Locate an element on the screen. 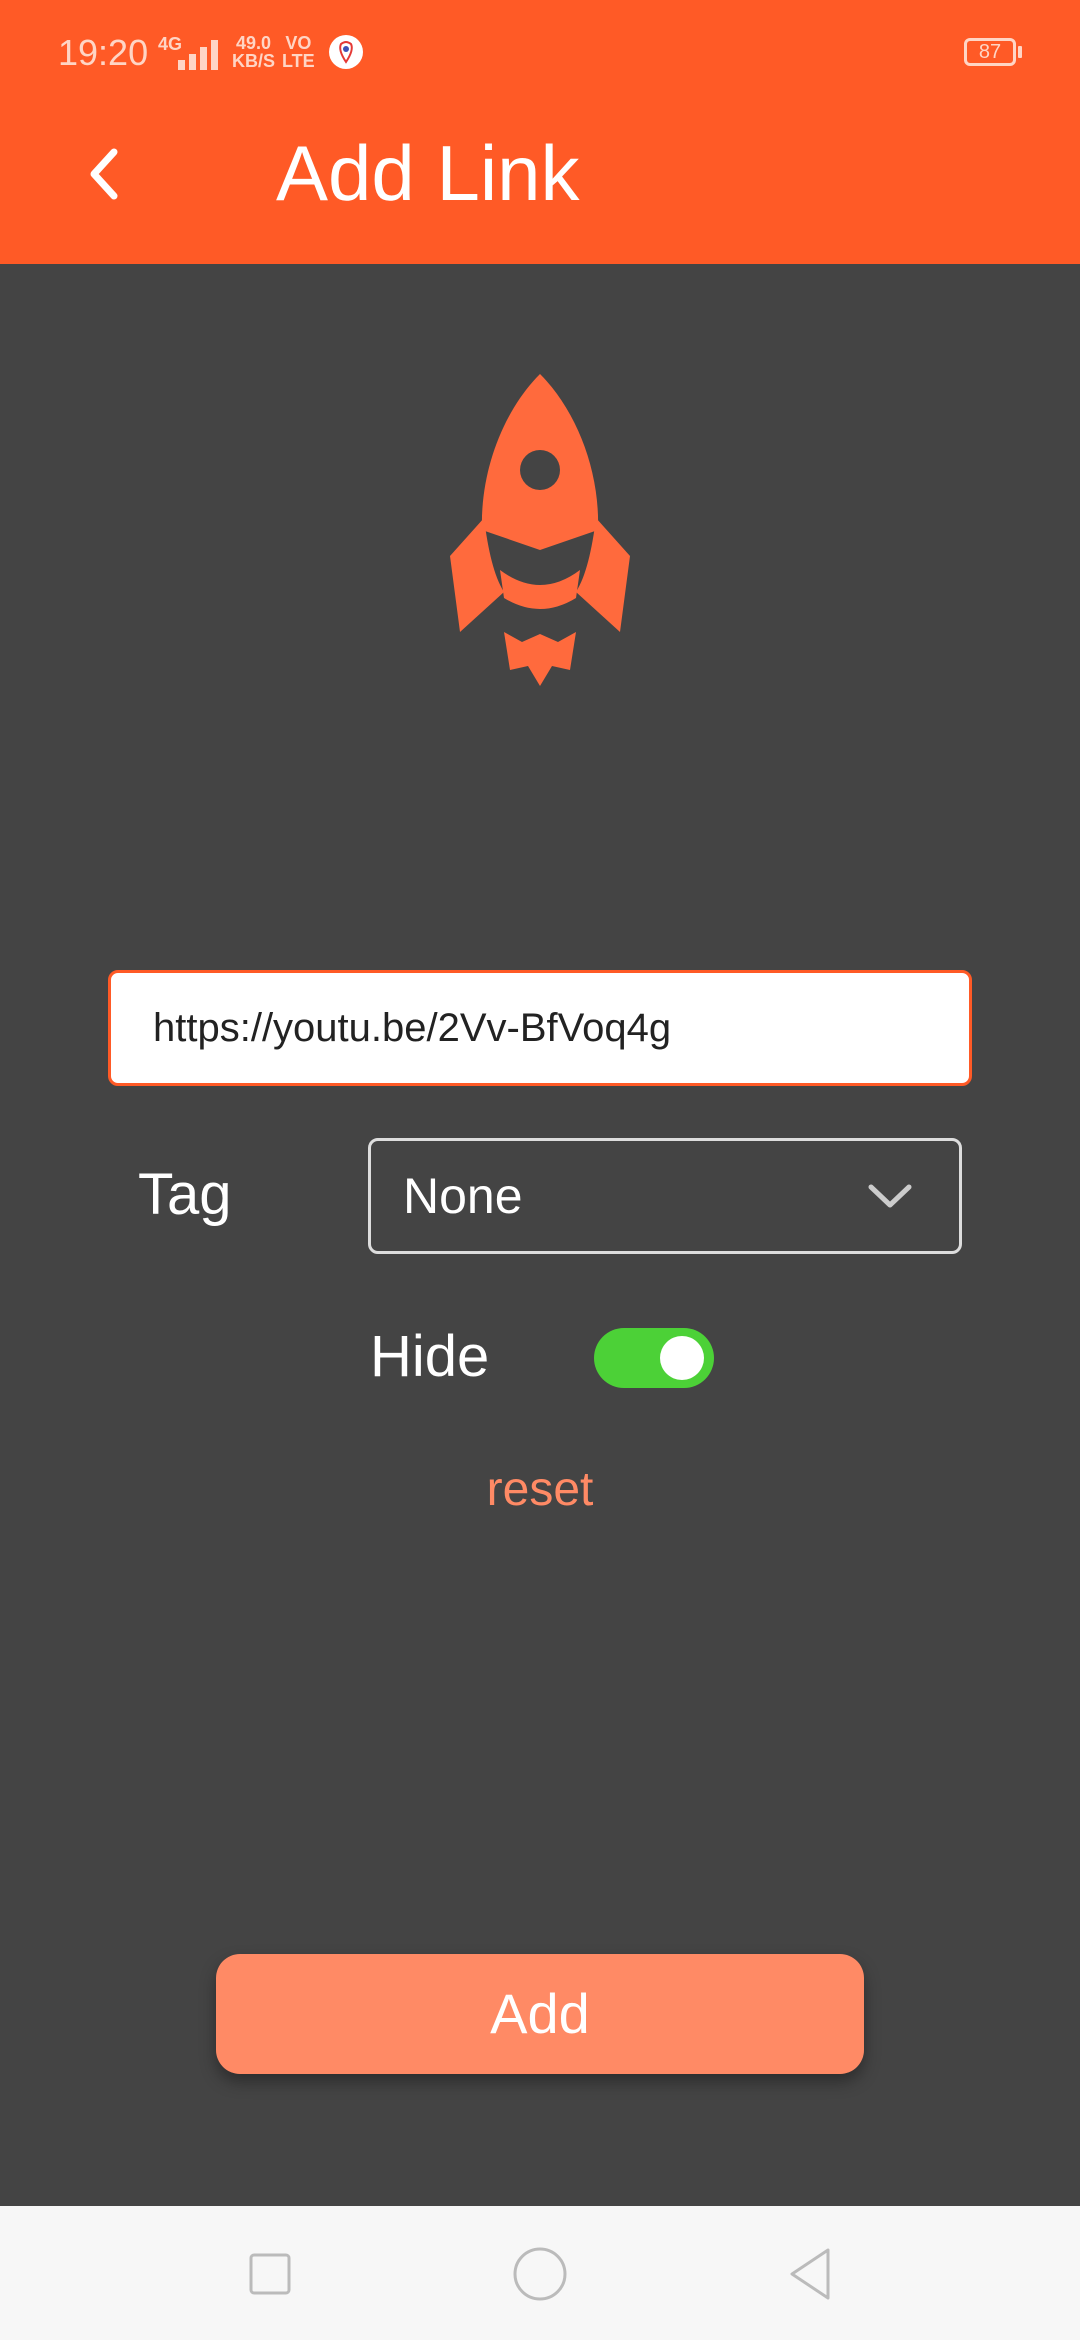  tag-dropdown-value: None is located at coordinates (463, 1196).